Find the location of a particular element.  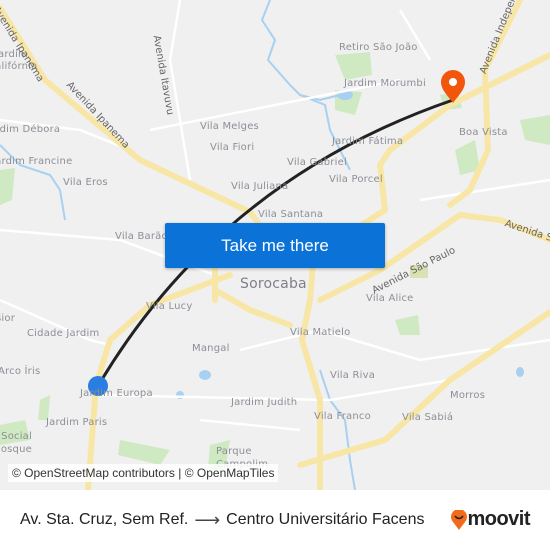

place-label: sior is located at coordinates (8, 318).